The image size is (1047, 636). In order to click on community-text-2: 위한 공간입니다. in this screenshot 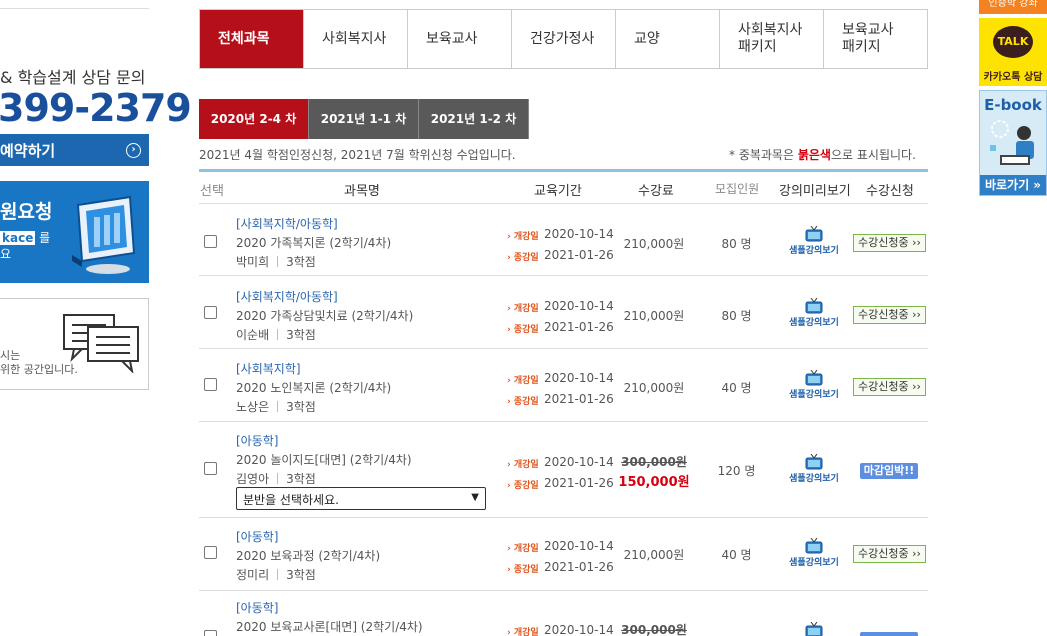, I will do `click(39, 369)`.